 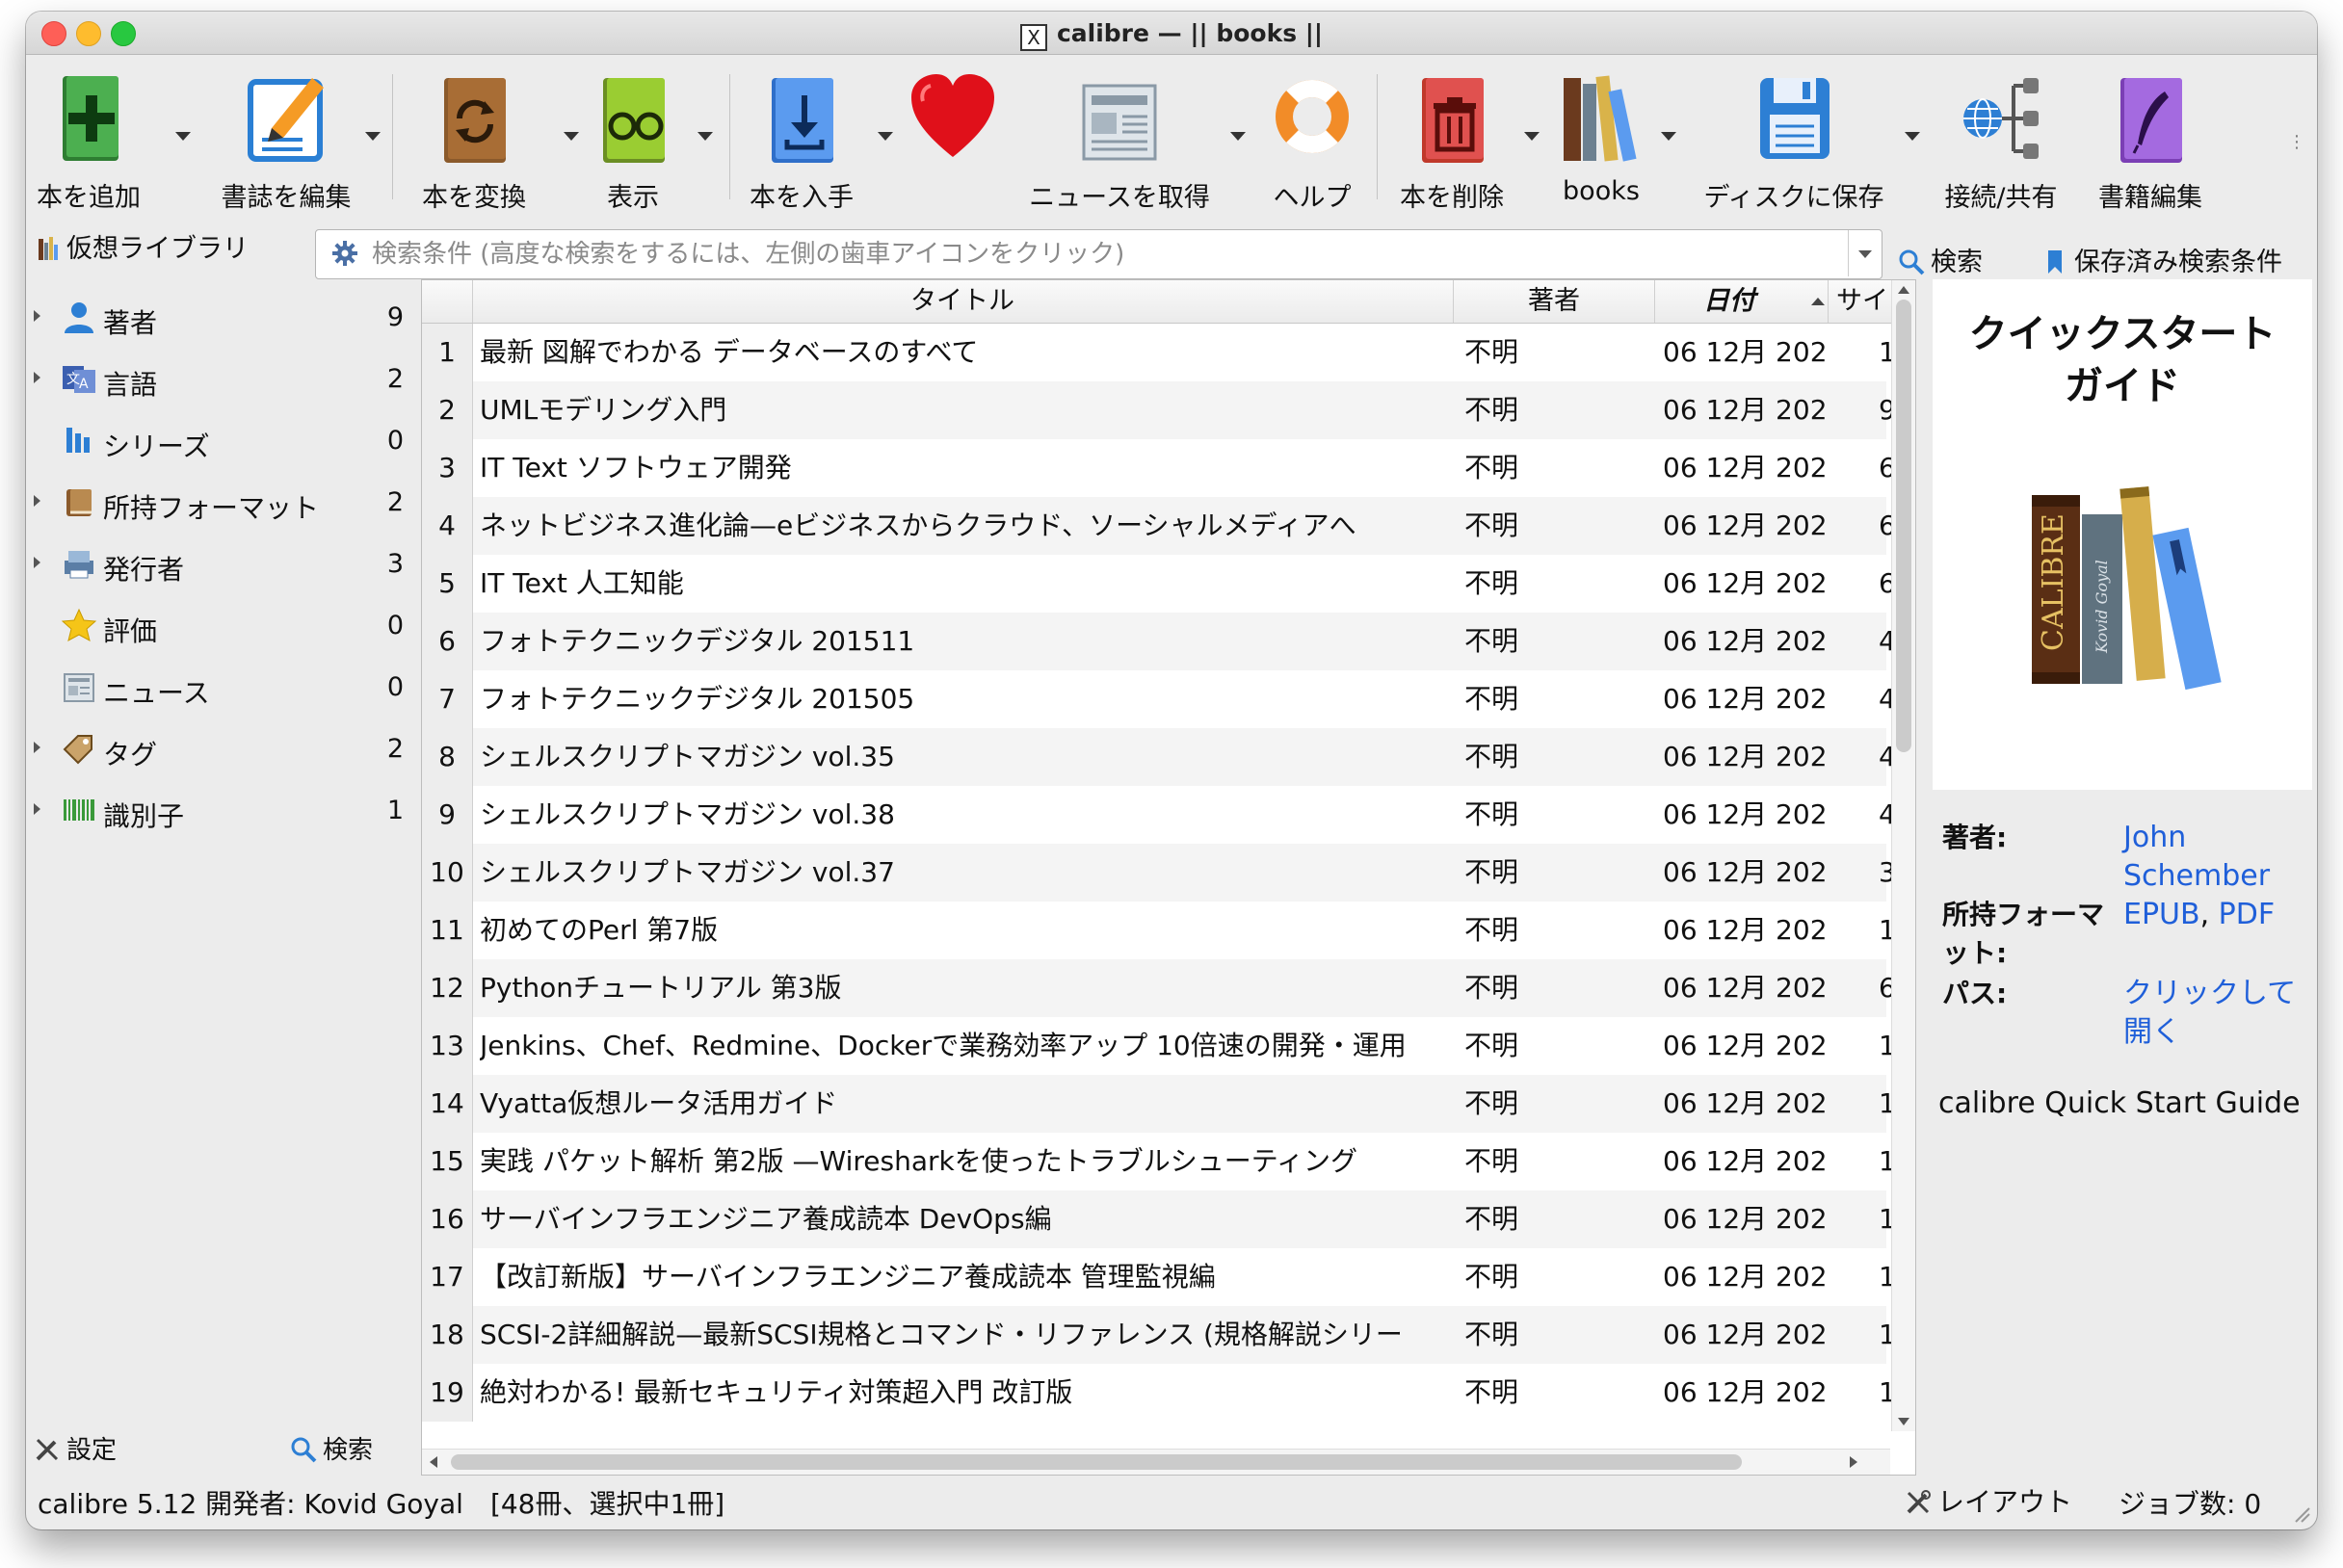 What do you see at coordinates (143, 246) in the screenshot?
I see `virtual-library-button: 仮想ライブラリ` at bounding box center [143, 246].